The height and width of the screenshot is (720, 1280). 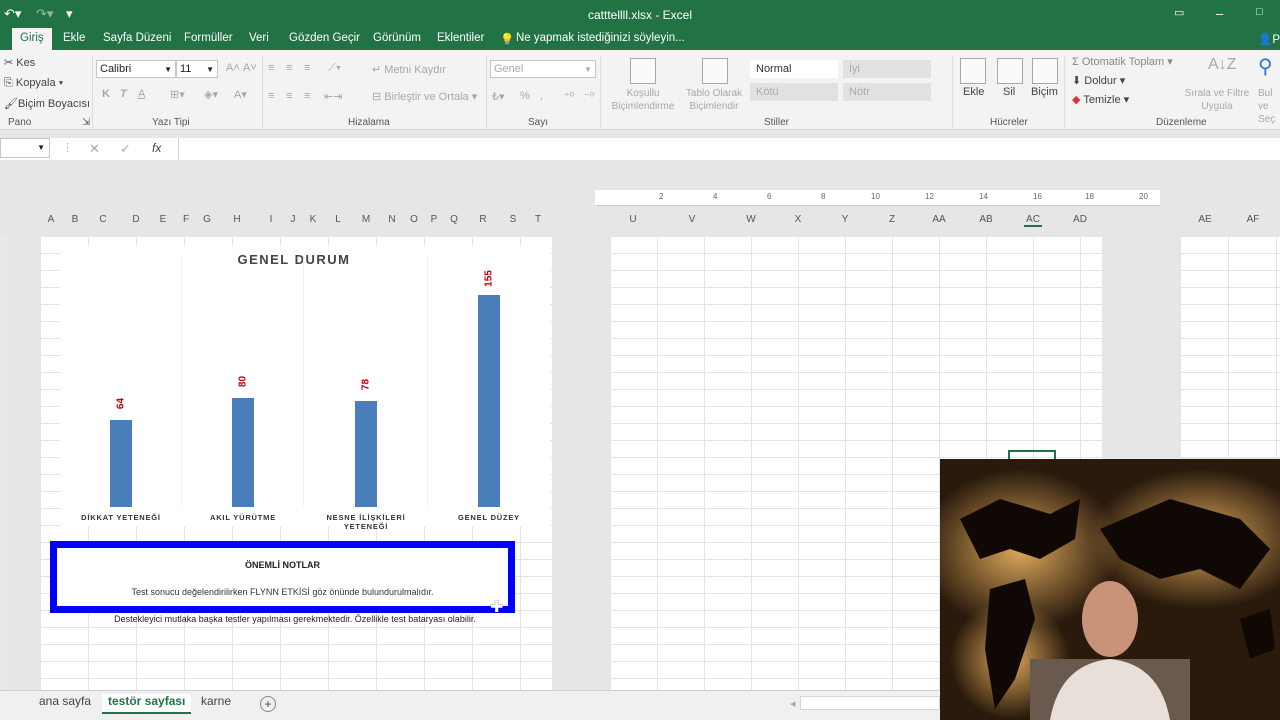 What do you see at coordinates (1045, 71) in the screenshot?
I see `format-cells-icon` at bounding box center [1045, 71].